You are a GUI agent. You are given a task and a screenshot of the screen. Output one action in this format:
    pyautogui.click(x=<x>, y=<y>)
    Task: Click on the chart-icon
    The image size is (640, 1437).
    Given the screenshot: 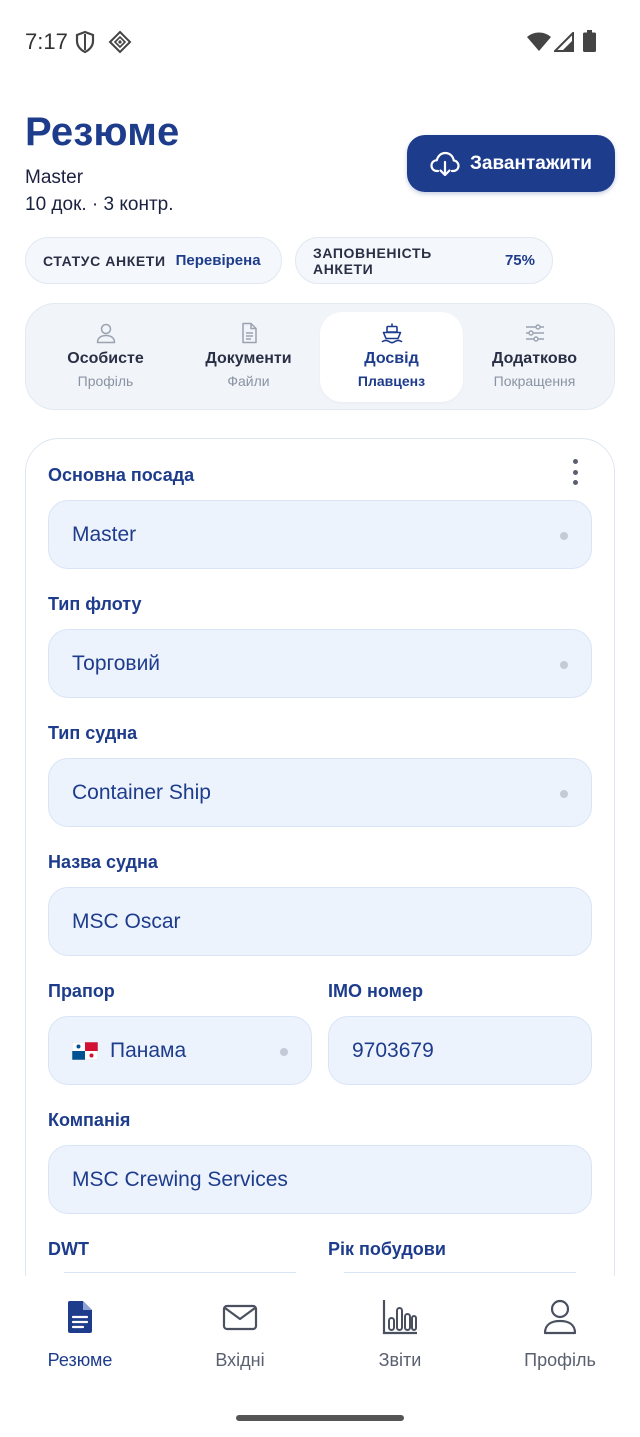 What is the action you would take?
    pyautogui.click(x=399, y=1317)
    